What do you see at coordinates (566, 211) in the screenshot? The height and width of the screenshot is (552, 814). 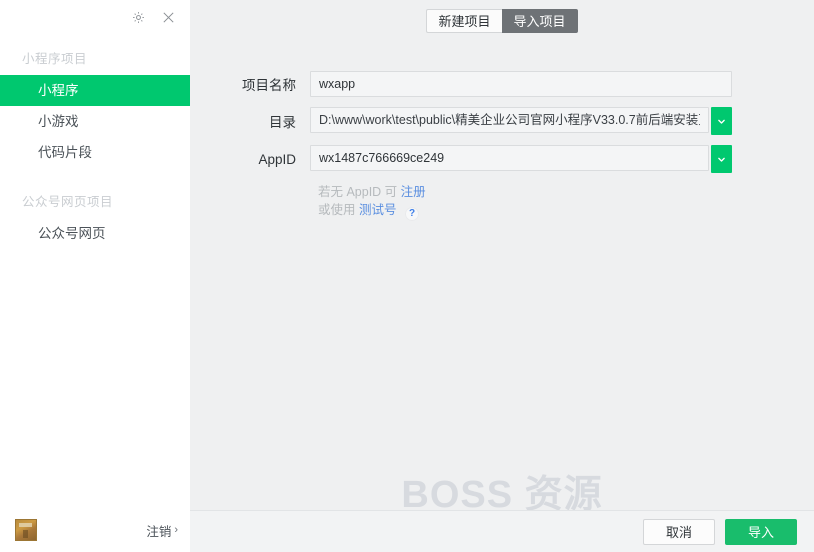 I see `hint-line-testid: 或使用 测试号 ?` at bounding box center [566, 211].